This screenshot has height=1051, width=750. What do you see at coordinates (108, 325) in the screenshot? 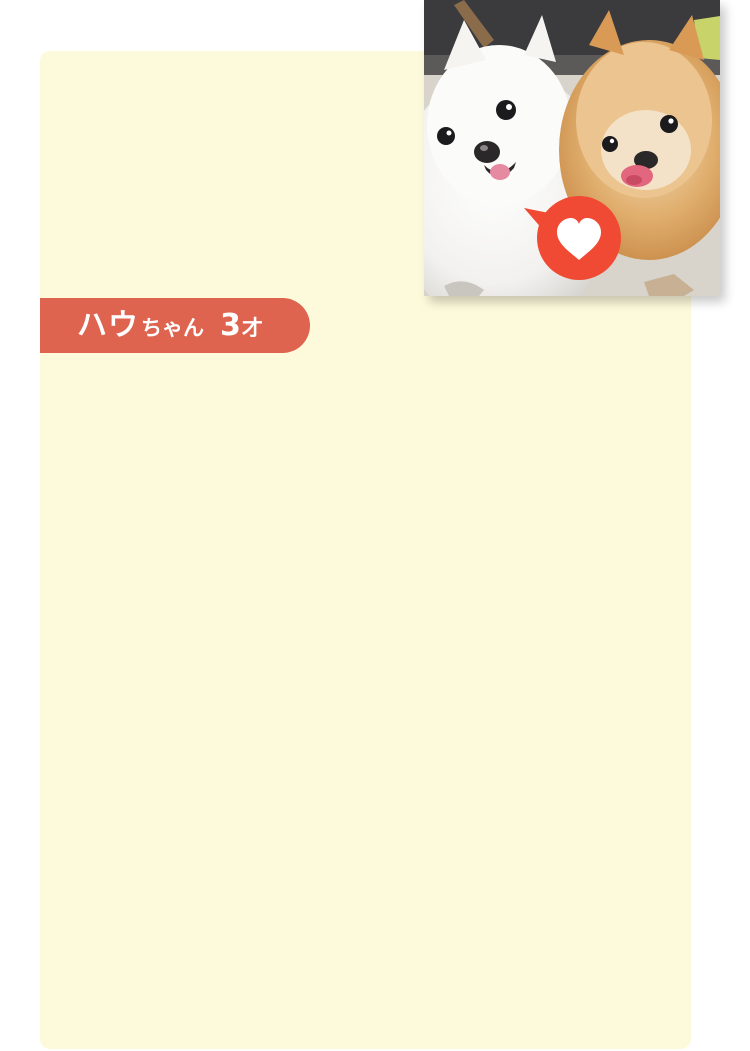
I see `dog-name: ハウ` at bounding box center [108, 325].